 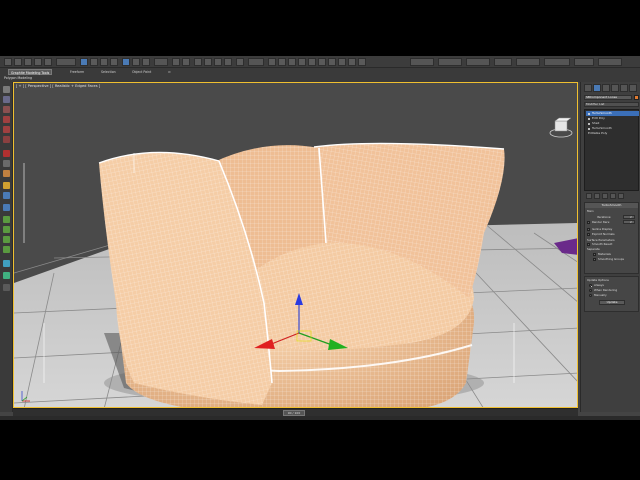 What do you see at coordinates (48, 62) in the screenshot?
I see `bind-icon` at bounding box center [48, 62].